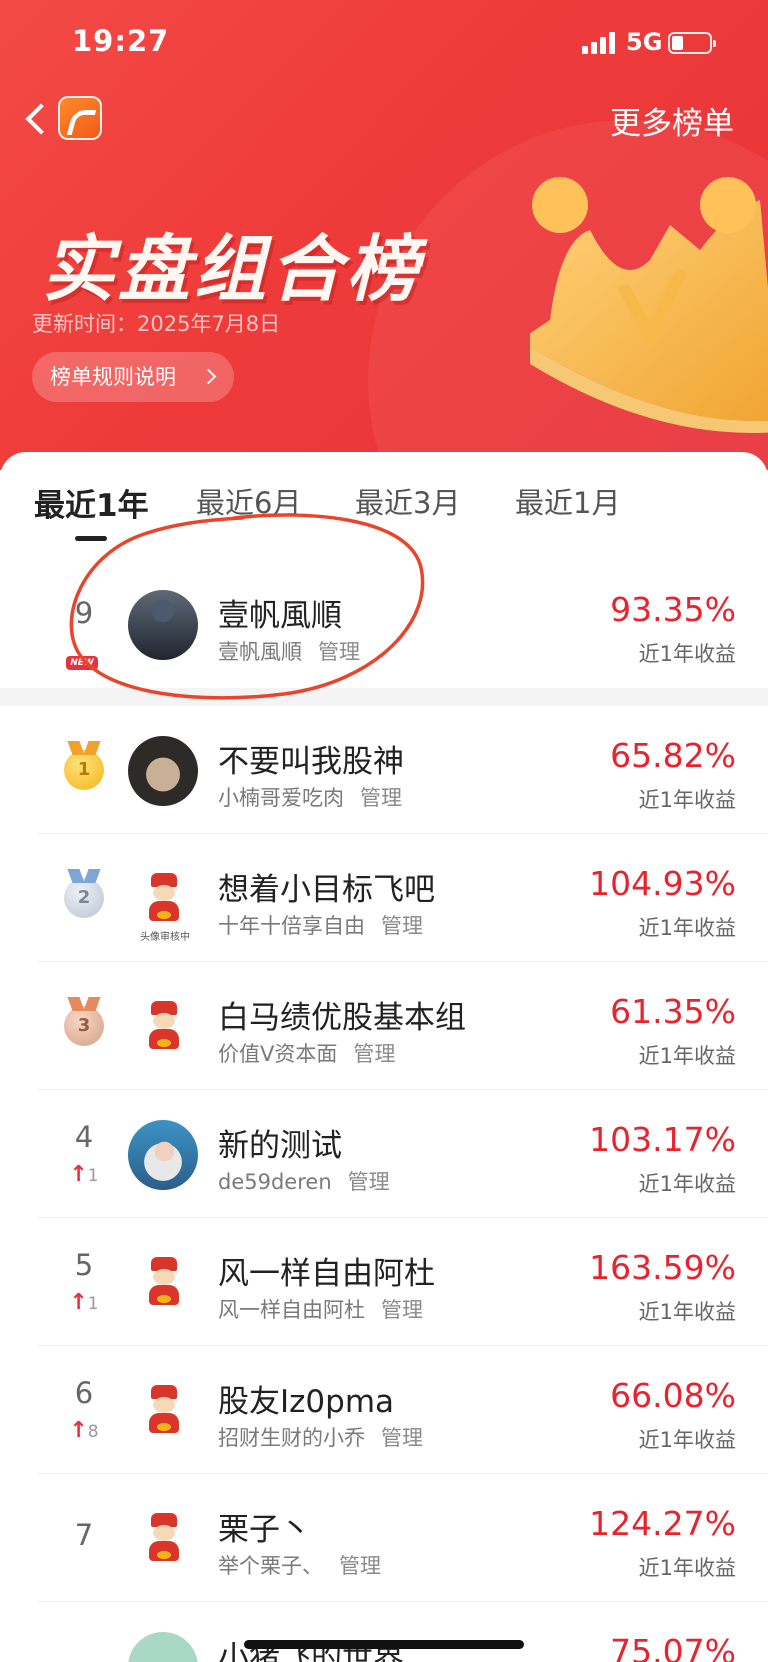 Image resolution: width=768 pixels, height=1662 pixels. What do you see at coordinates (291, 1310) in the screenshot?
I see `owner-name: 风一样自由阿杜` at bounding box center [291, 1310].